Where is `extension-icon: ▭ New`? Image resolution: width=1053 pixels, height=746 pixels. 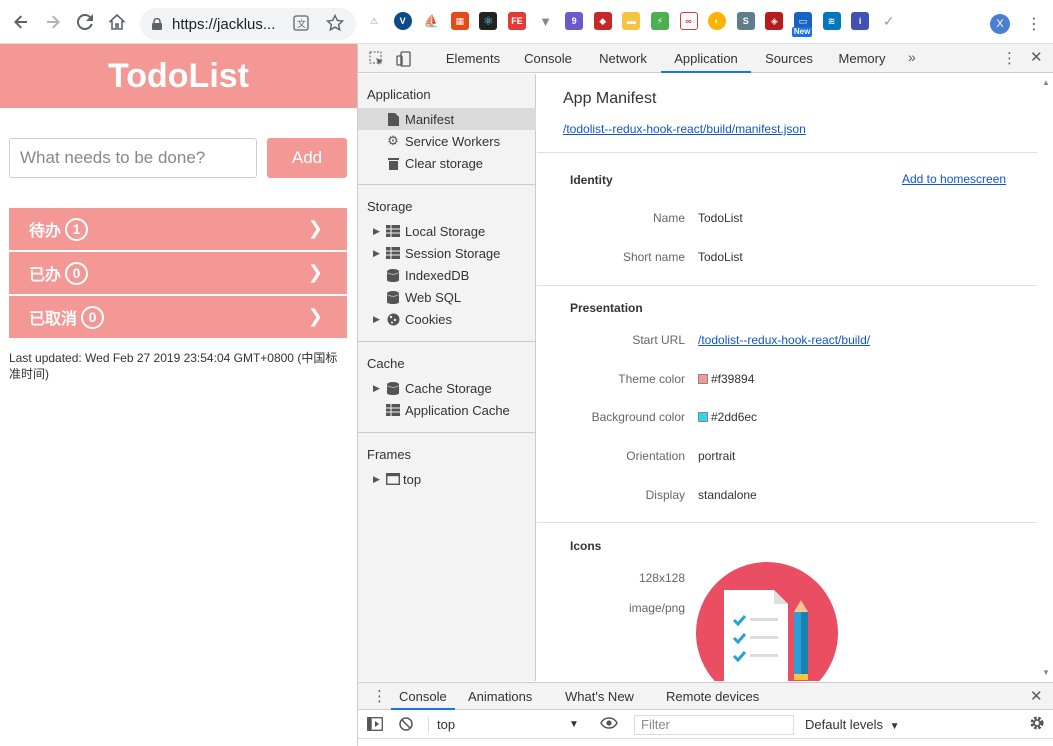 extension-icon: ▭ New is located at coordinates (802, 24).